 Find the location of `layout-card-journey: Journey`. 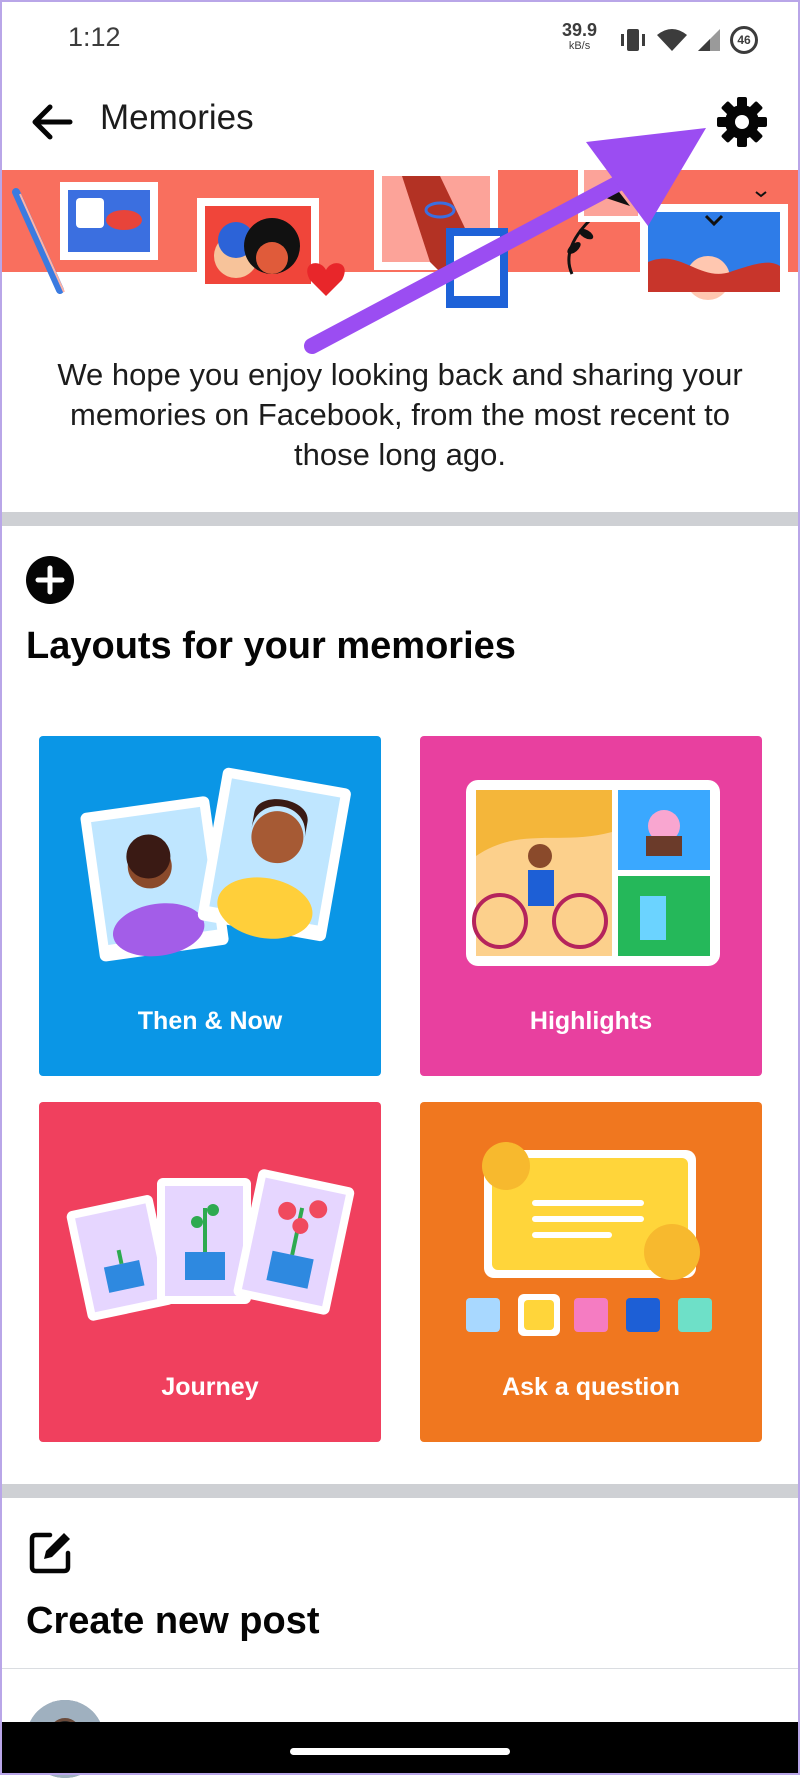

layout-card-journey: Journey is located at coordinates (210, 1272).